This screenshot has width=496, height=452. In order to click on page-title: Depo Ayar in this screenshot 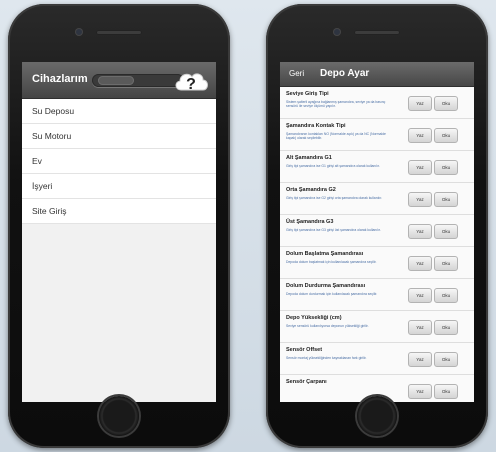, I will do `click(345, 73)`.